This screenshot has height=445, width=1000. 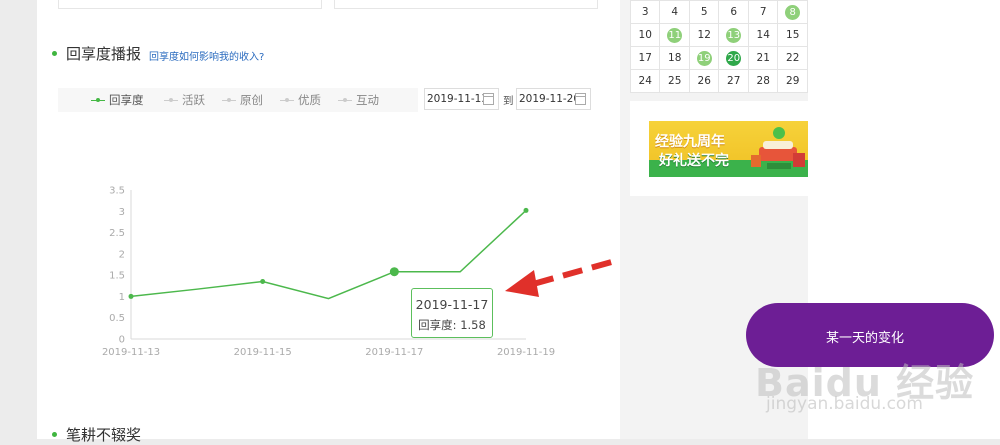 I want to click on promo-card: 经验九周年 好礼送不完, so click(x=719, y=148).